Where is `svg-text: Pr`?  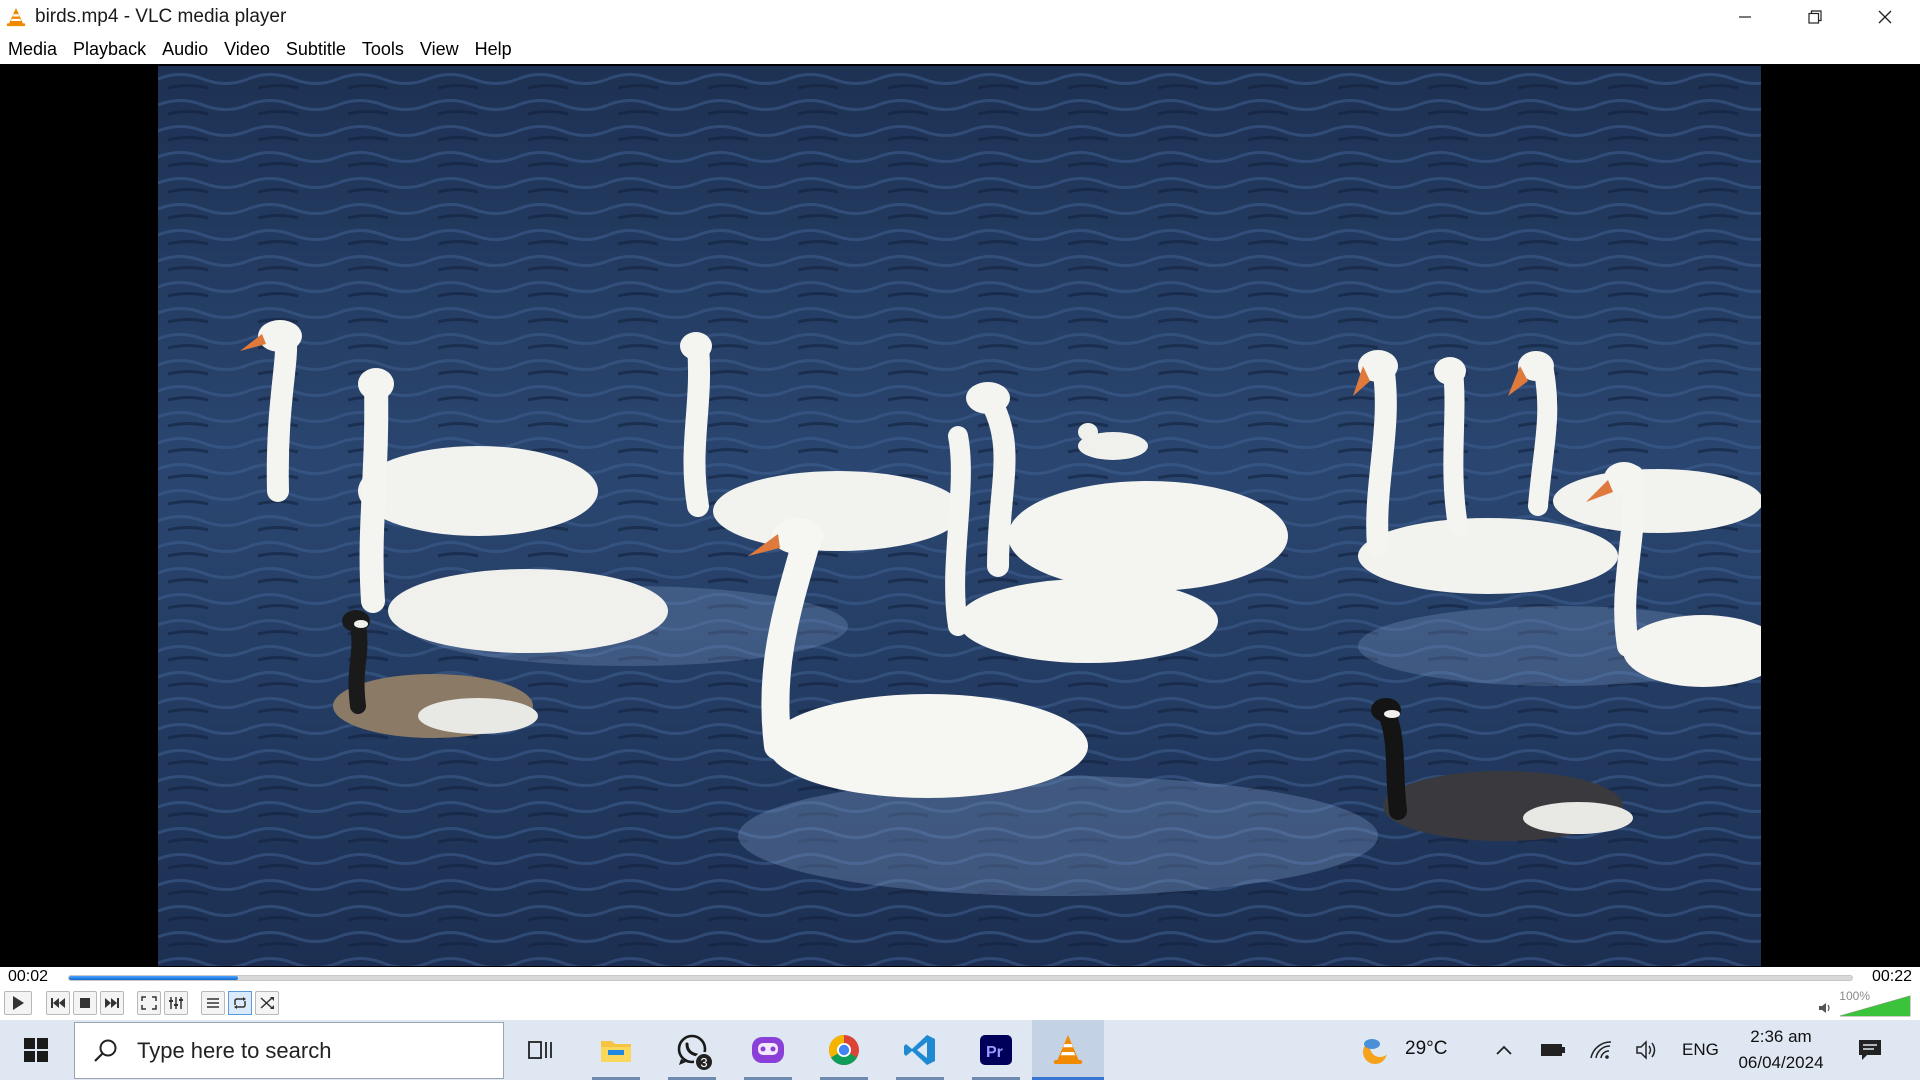 svg-text: Pr is located at coordinates (994, 1052).